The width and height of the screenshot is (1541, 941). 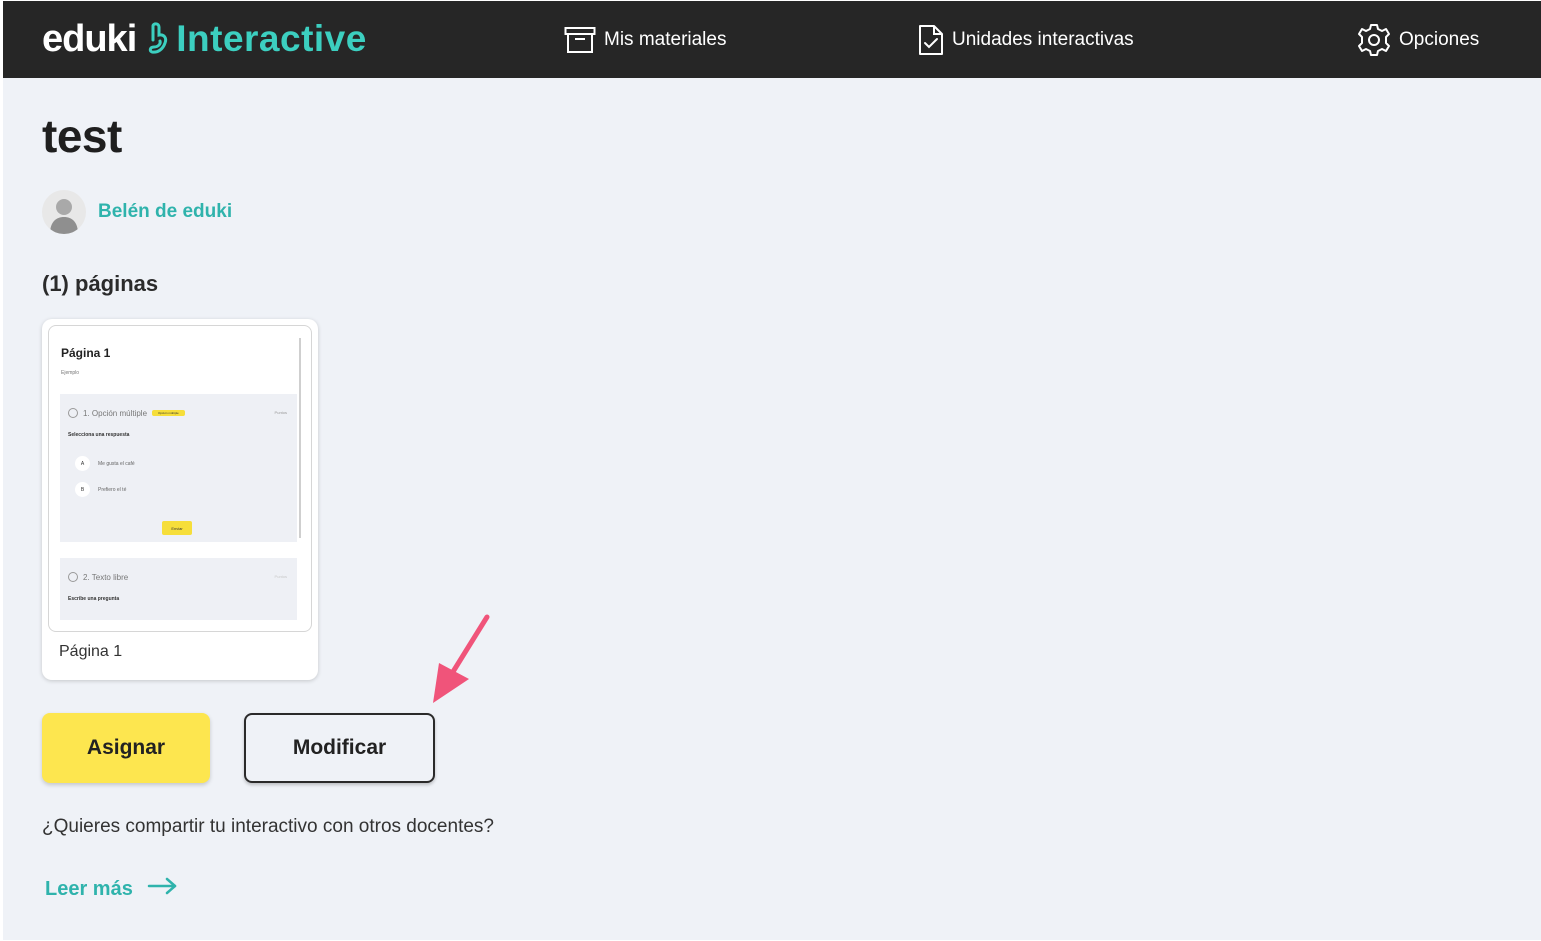 I want to click on logo-product-name: Interactive, so click(x=271, y=38).